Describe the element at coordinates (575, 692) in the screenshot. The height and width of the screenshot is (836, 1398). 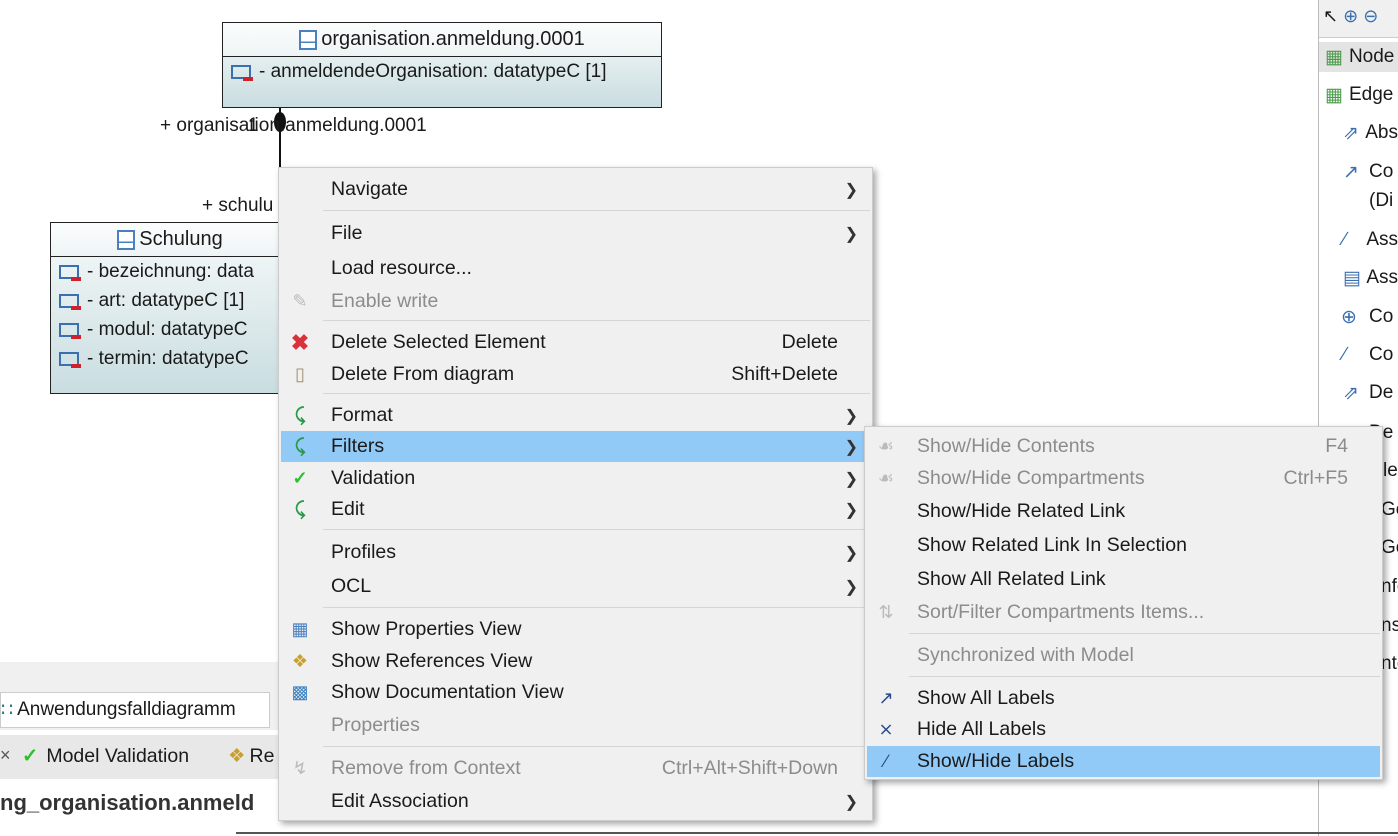
I see `menu-item-show-documentation-view: ▩ Show Documentation View` at that location.